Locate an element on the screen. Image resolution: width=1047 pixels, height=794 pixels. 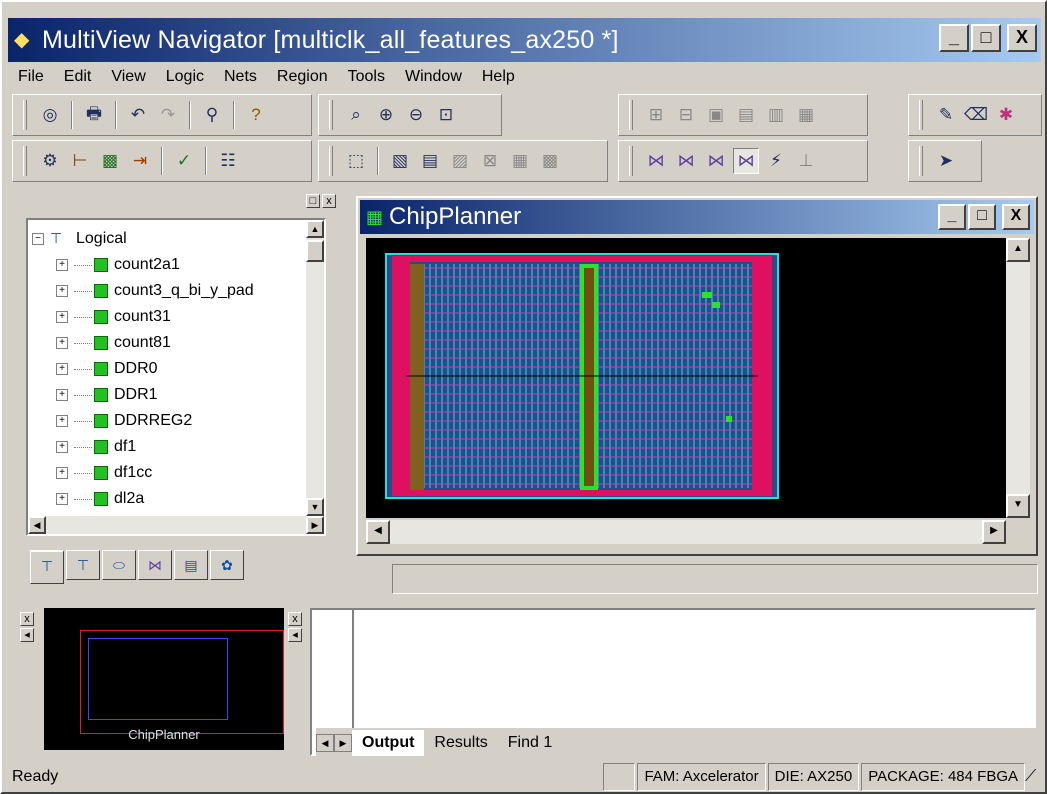
tree-item: + count3_q_bi_y_pad is located at coordinates (143, 291).